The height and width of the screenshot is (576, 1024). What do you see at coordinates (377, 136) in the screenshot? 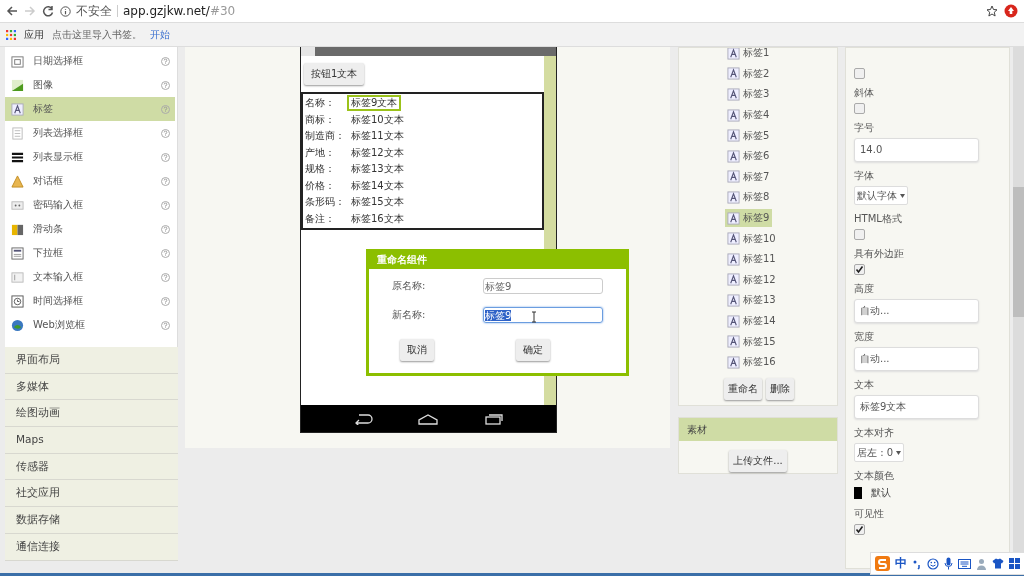
I see `label-text: 标签11文本` at bounding box center [377, 136].